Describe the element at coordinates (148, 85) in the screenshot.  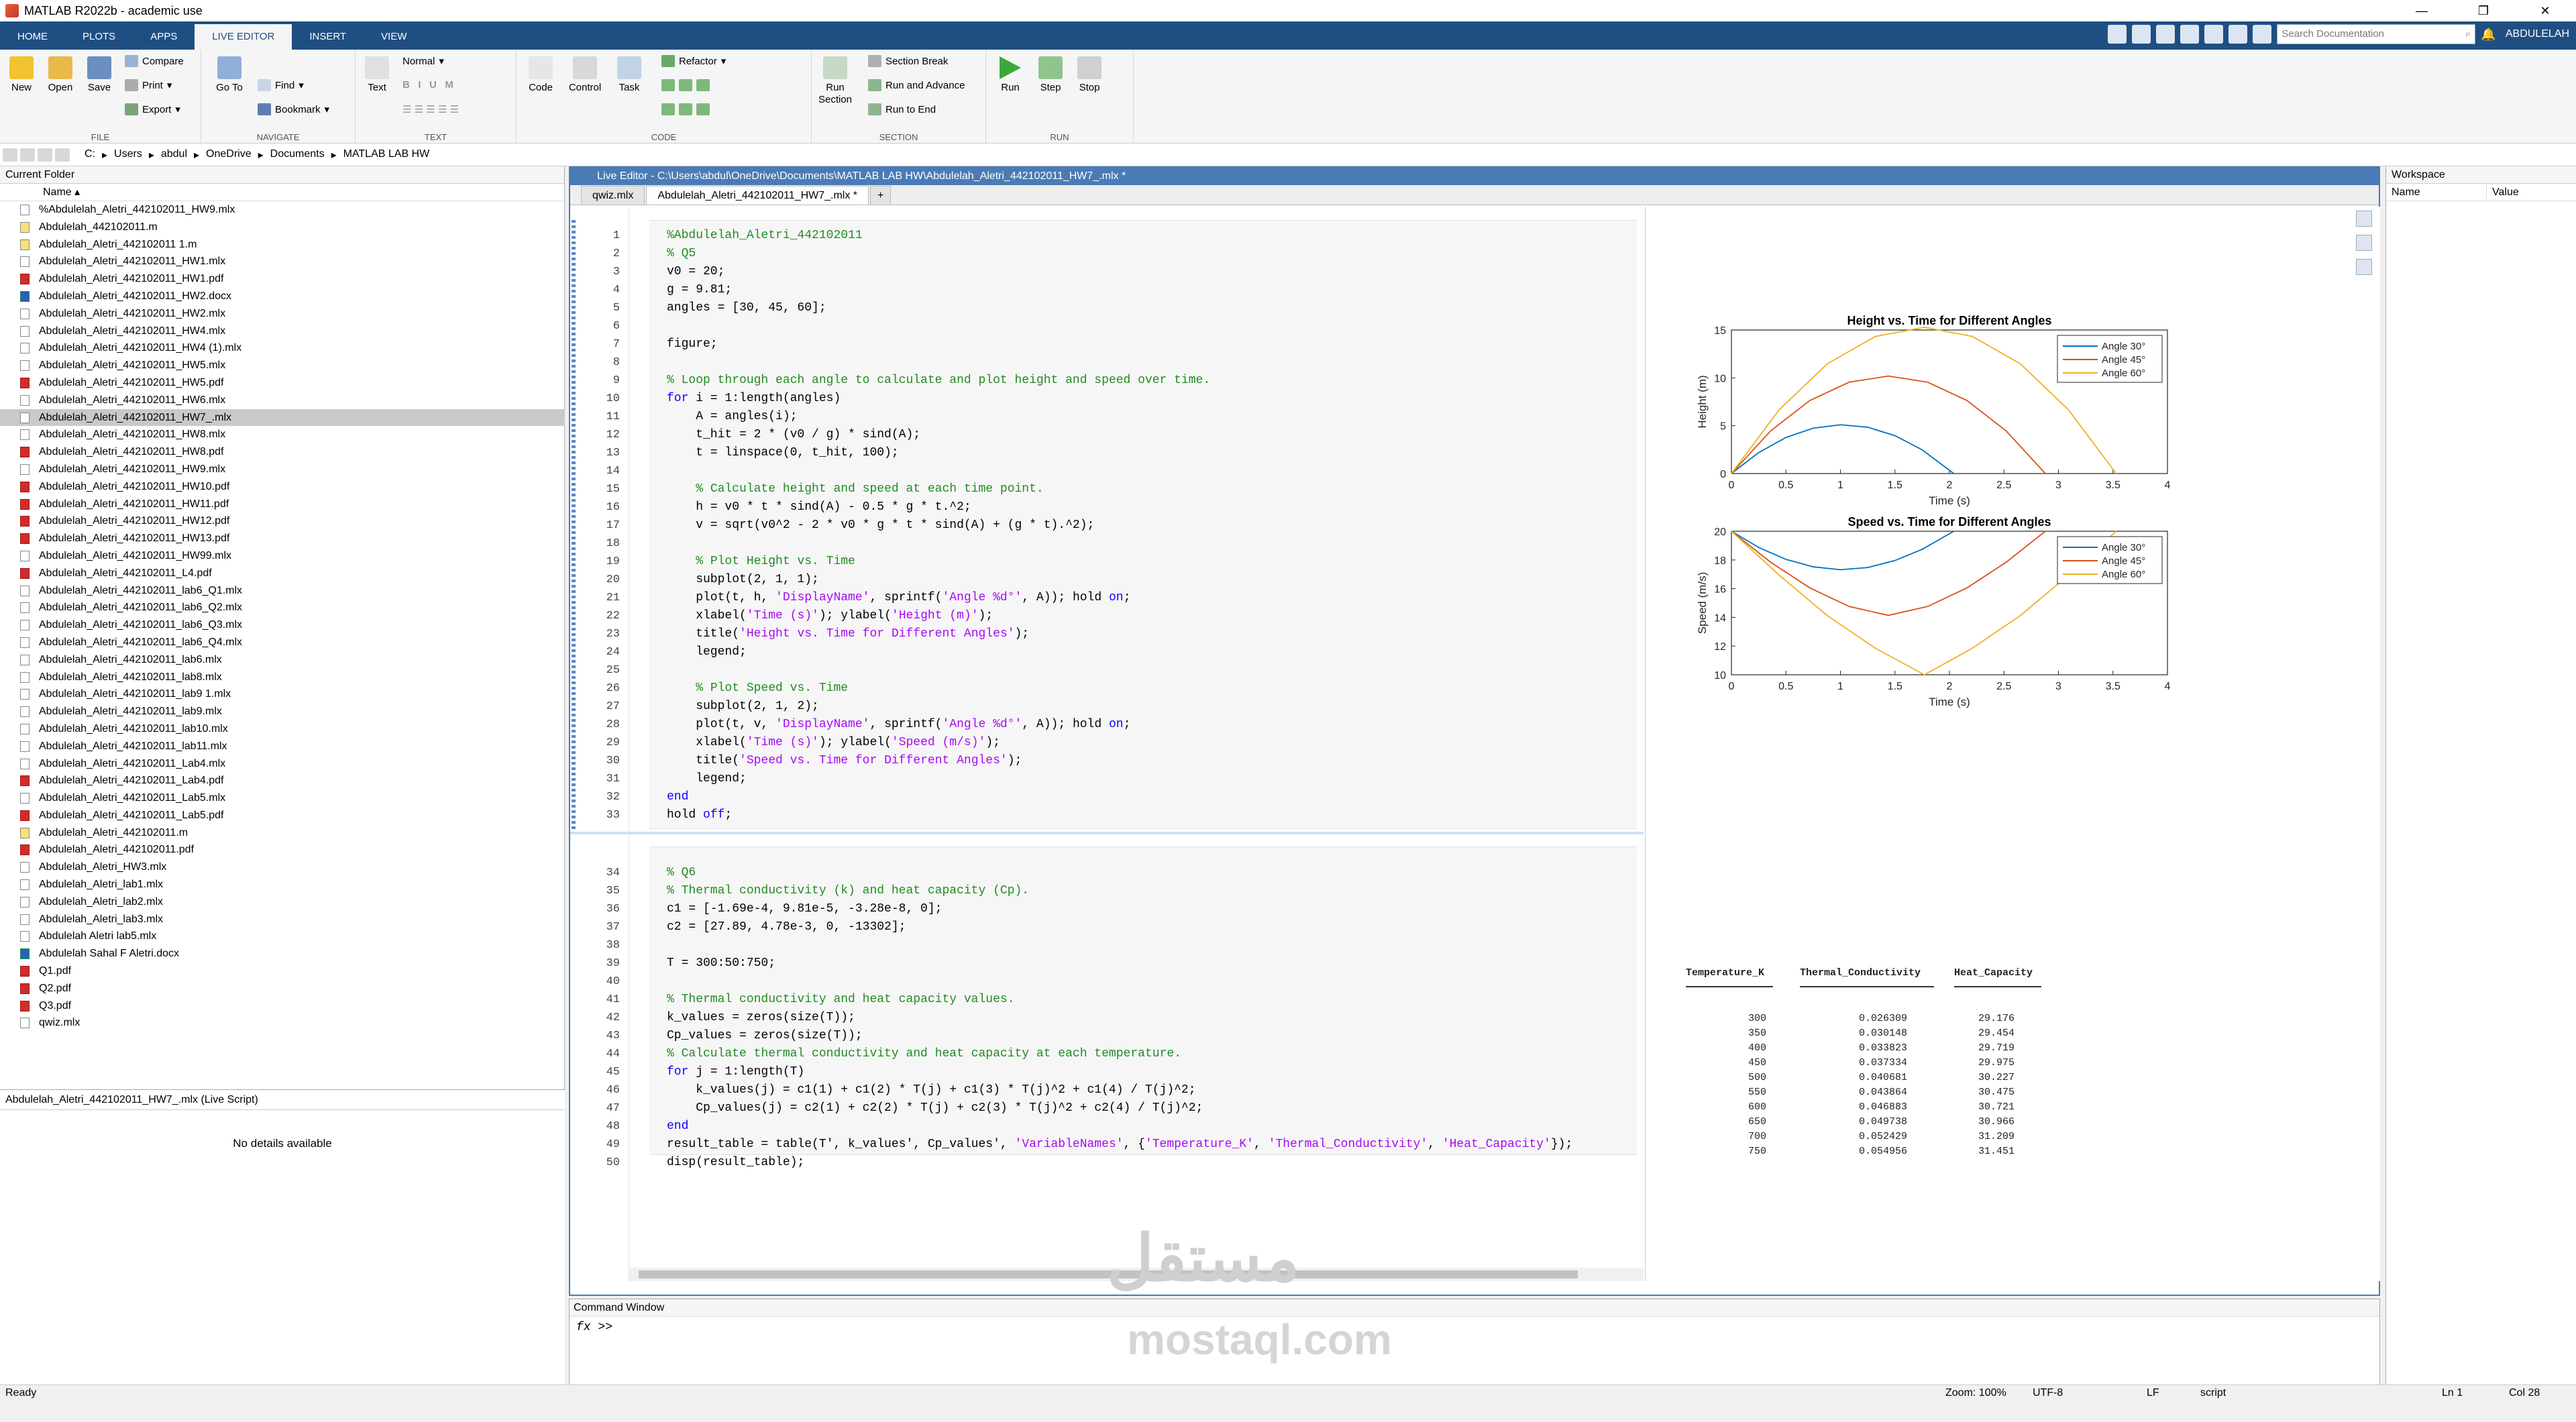
I see `print-button: Print ▾` at that location.